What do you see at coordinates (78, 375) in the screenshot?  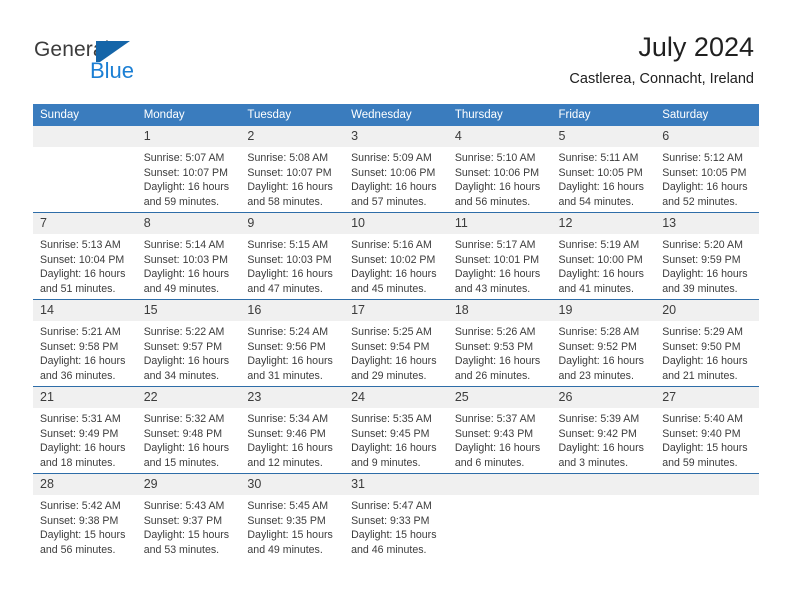 I see `daylight-text-line2: and 36 minutes.` at bounding box center [78, 375].